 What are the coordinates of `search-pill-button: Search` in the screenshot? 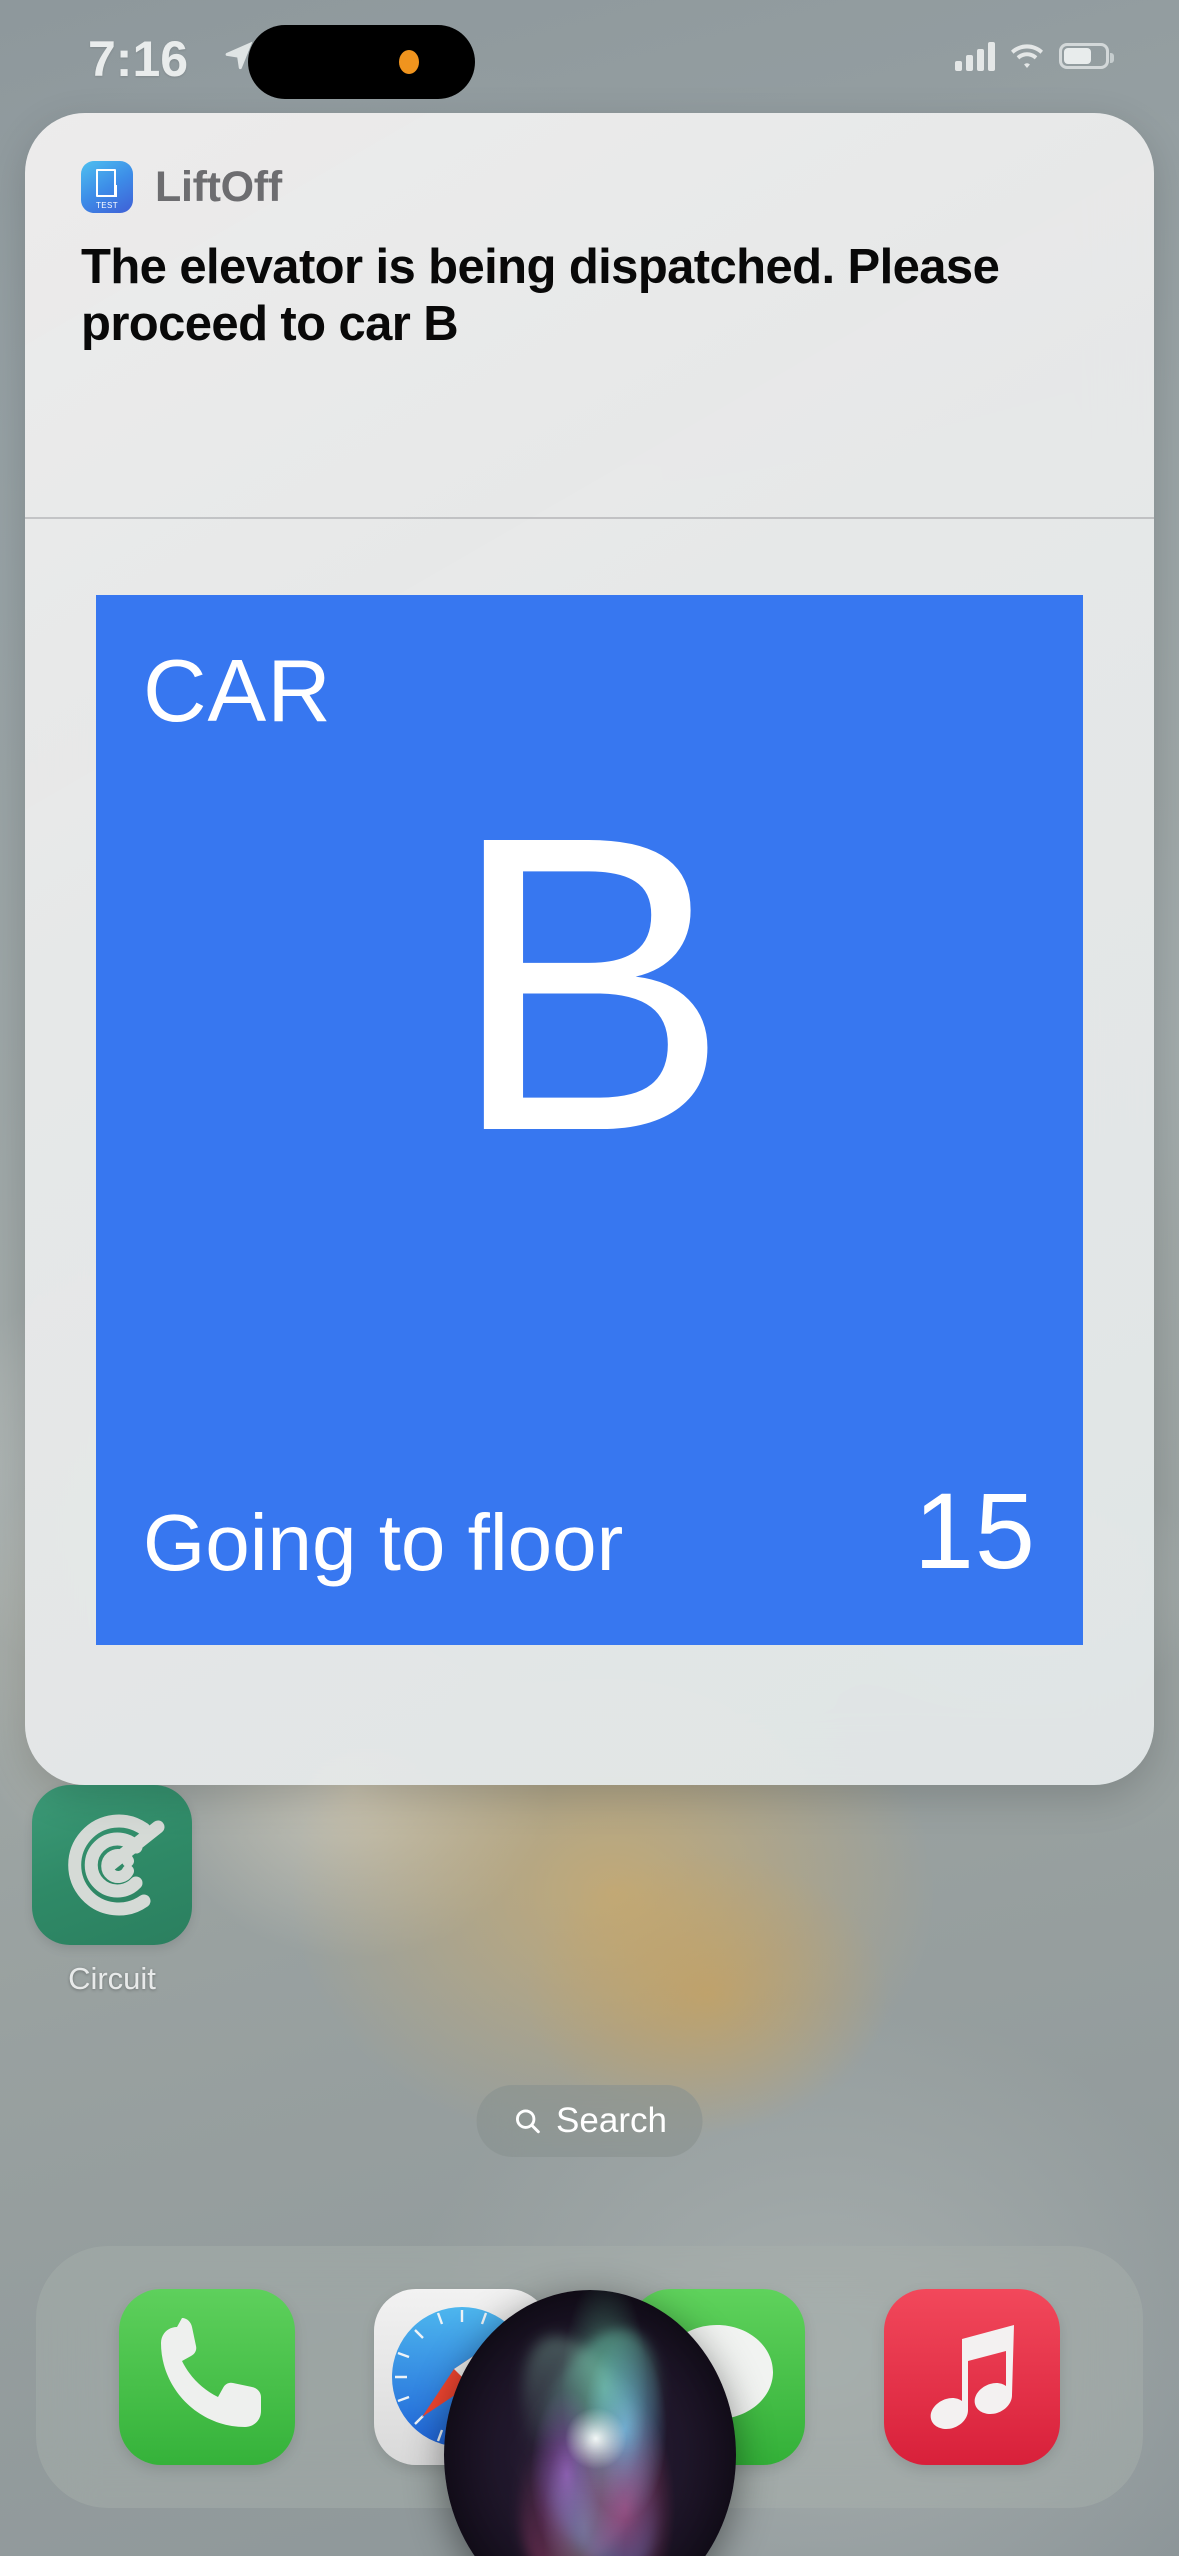 It's located at (589, 2121).